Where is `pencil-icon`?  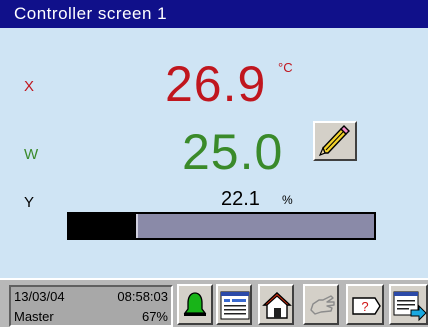
pencil-icon is located at coordinates (334, 141).